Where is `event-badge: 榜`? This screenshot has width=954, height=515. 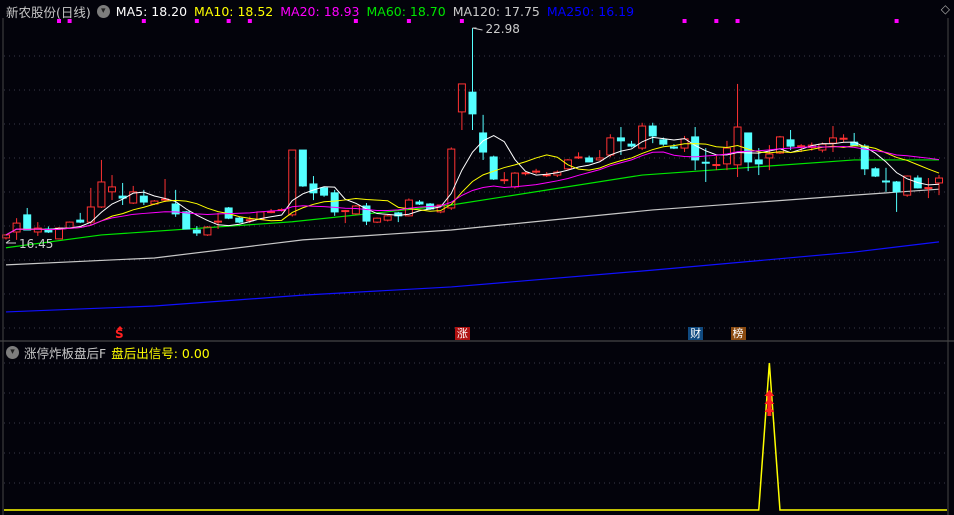
event-badge: 榜 is located at coordinates (738, 333).